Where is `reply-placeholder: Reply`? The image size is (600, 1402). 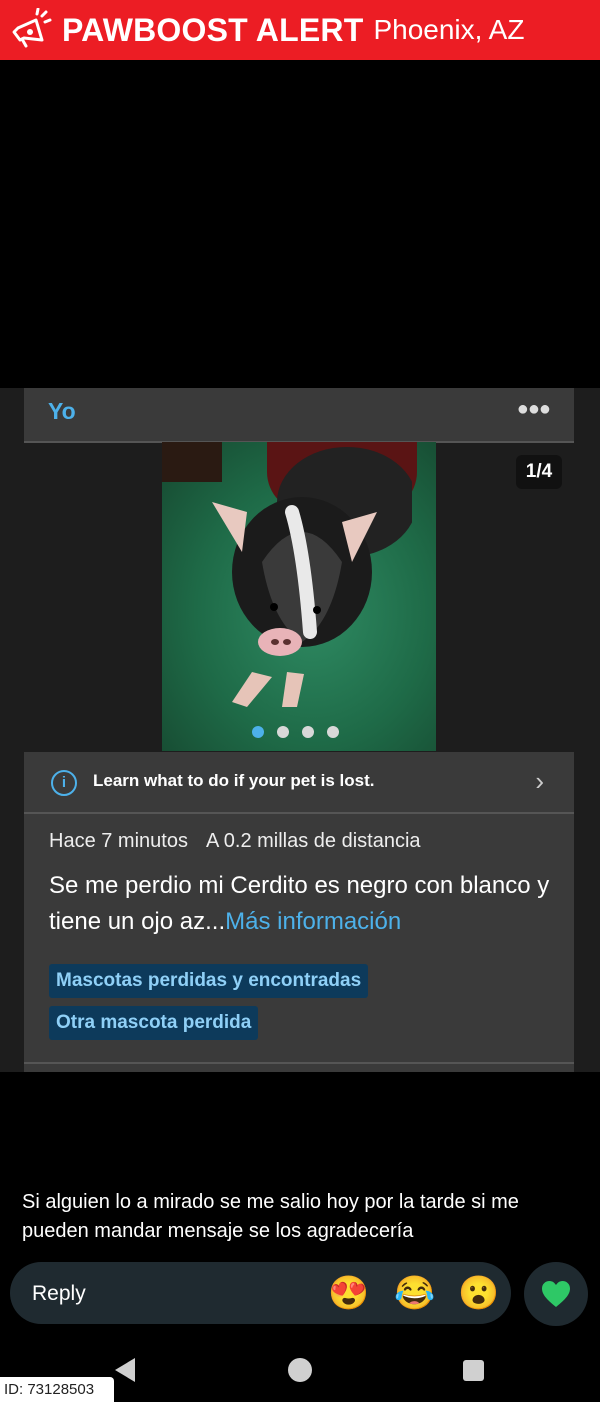 reply-placeholder: Reply is located at coordinates (59, 1293).